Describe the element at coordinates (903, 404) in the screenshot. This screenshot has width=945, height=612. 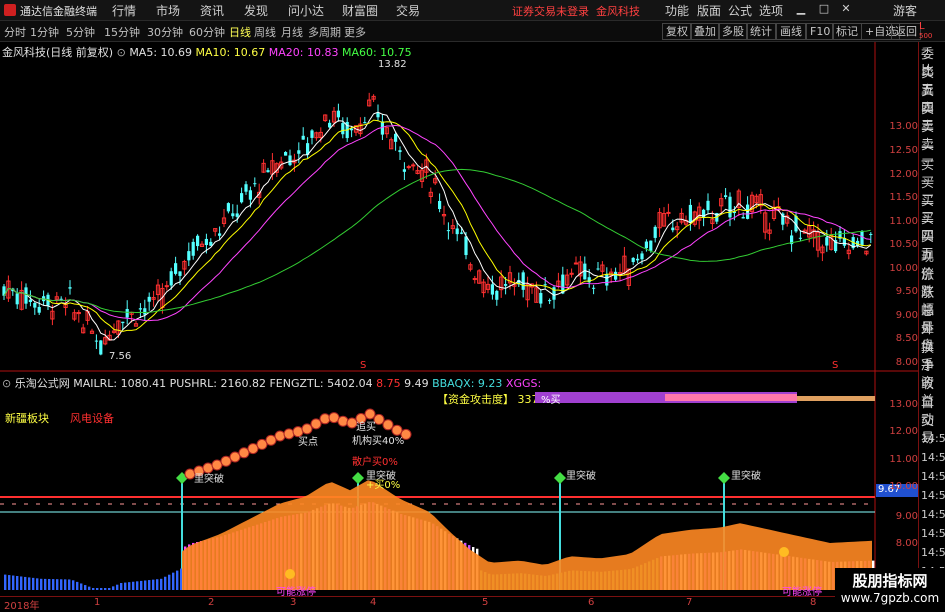
I see `ytick: 13.00` at that location.